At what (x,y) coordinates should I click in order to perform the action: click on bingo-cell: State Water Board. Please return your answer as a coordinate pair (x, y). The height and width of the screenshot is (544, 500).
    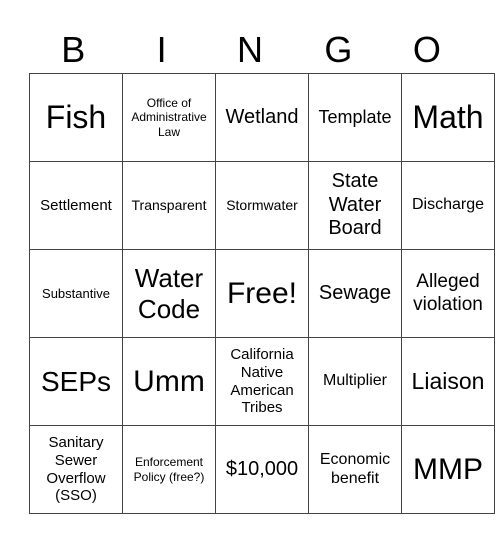
    Looking at the image, I should click on (355, 205).